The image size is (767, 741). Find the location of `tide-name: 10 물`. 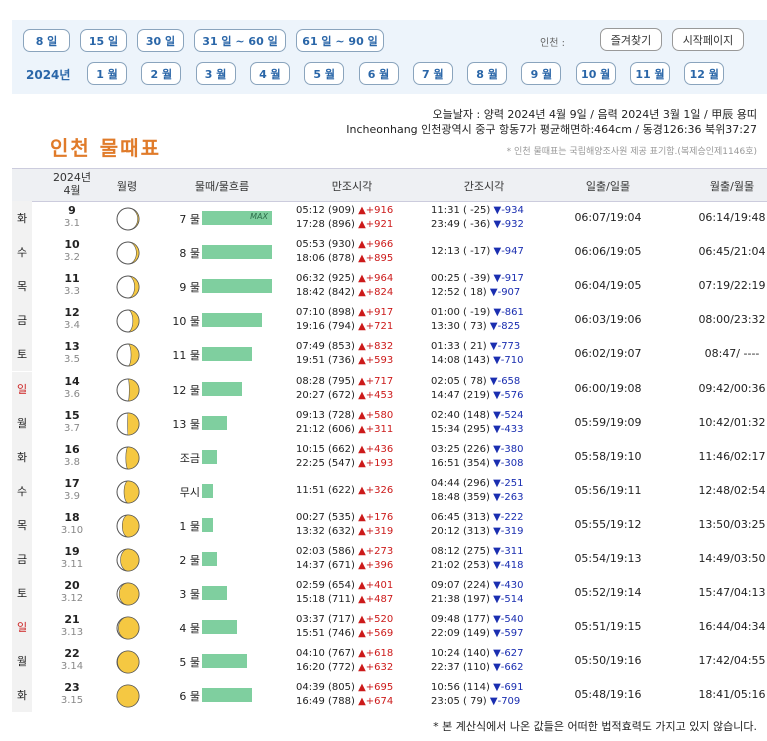

tide-name: 10 물 is located at coordinates (186, 322).